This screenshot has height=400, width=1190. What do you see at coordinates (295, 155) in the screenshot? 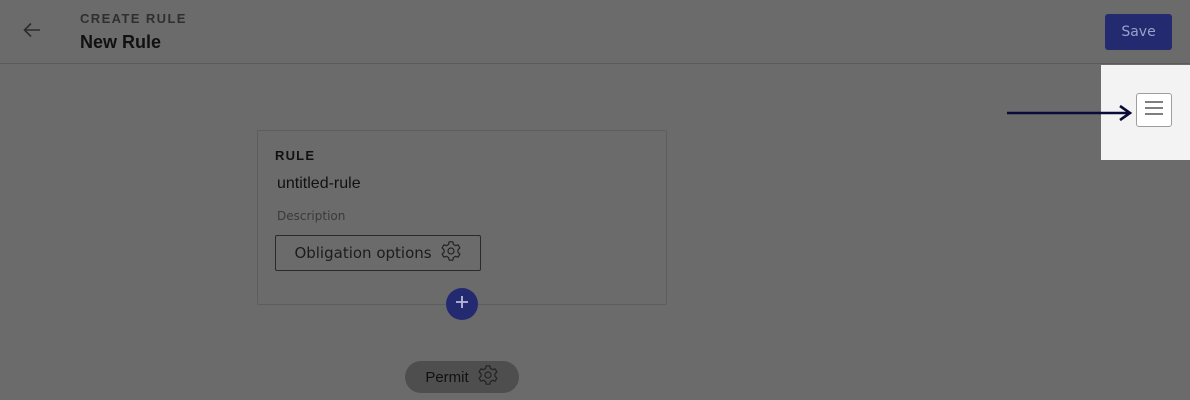
I see `card-heading: RULE` at bounding box center [295, 155].